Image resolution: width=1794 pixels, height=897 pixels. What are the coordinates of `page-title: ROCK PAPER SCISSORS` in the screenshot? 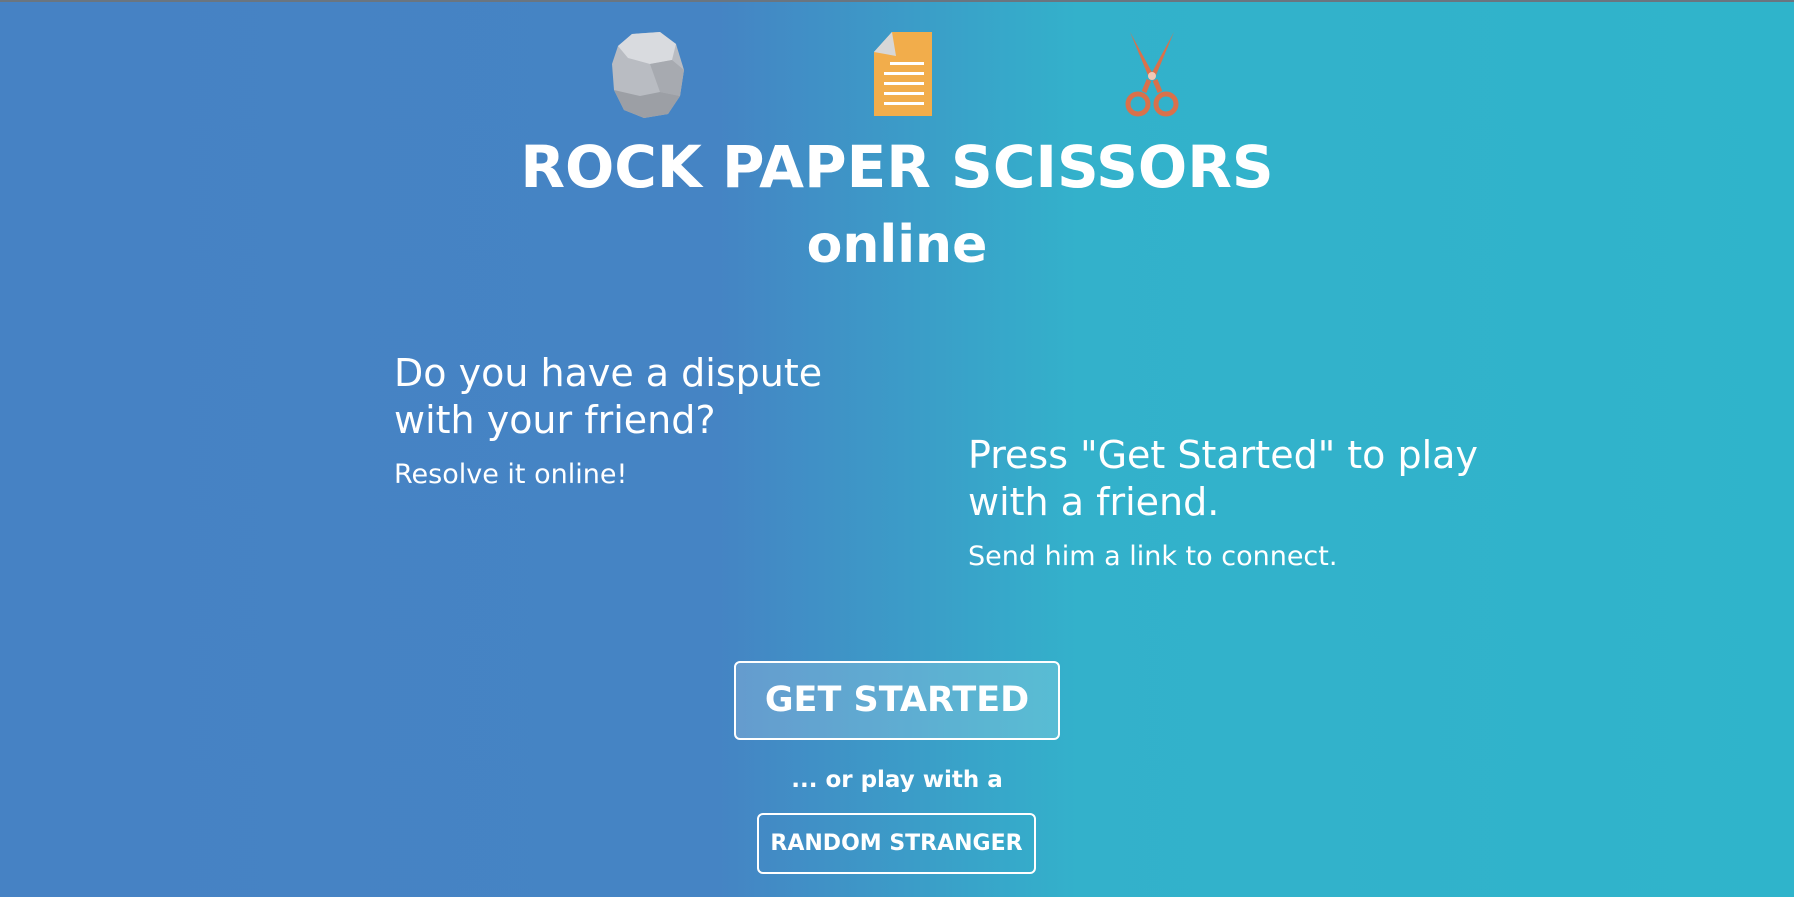 It's located at (897, 167).